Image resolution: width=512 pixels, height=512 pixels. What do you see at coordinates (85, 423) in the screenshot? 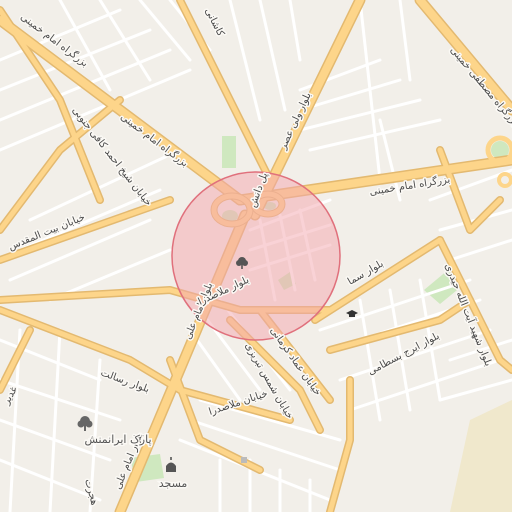
I see `tree-icon` at bounding box center [85, 423].